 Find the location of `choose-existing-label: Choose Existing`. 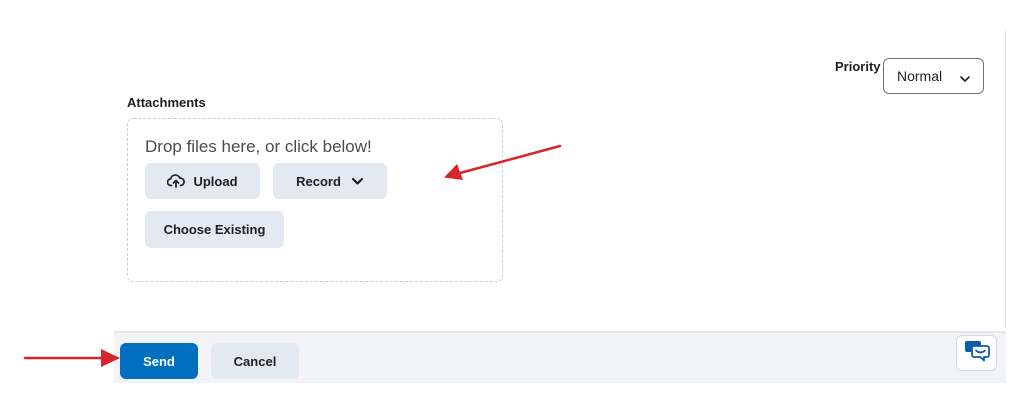

choose-existing-label: Choose Existing is located at coordinates (214, 229).